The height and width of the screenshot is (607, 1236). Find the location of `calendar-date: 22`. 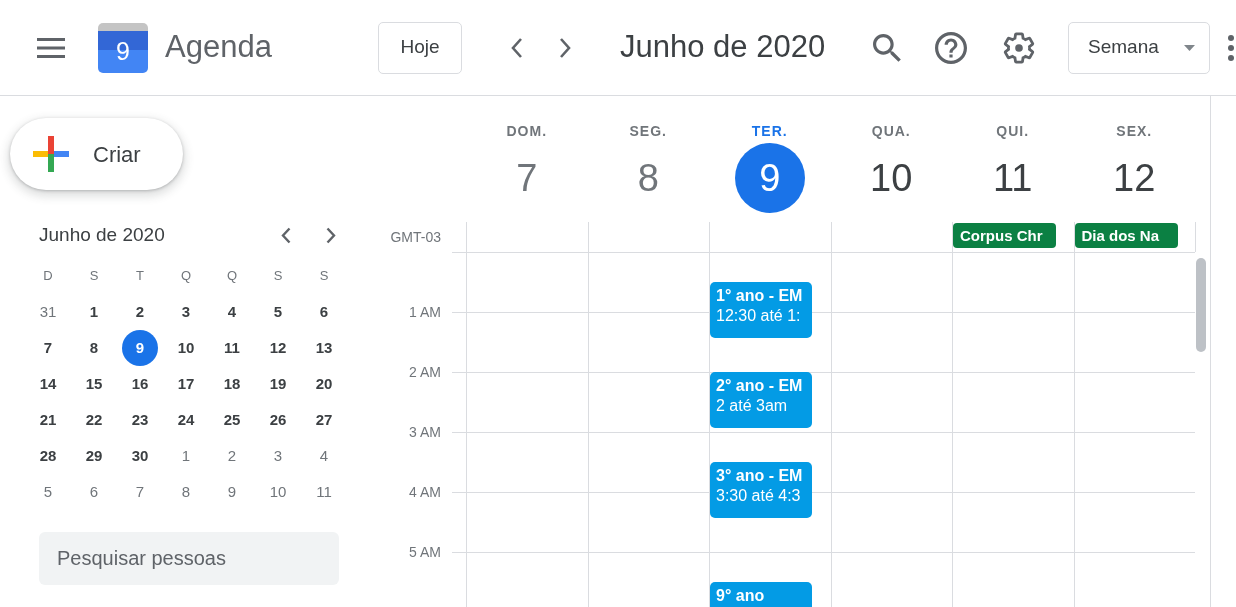

calendar-date: 22 is located at coordinates (94, 420).